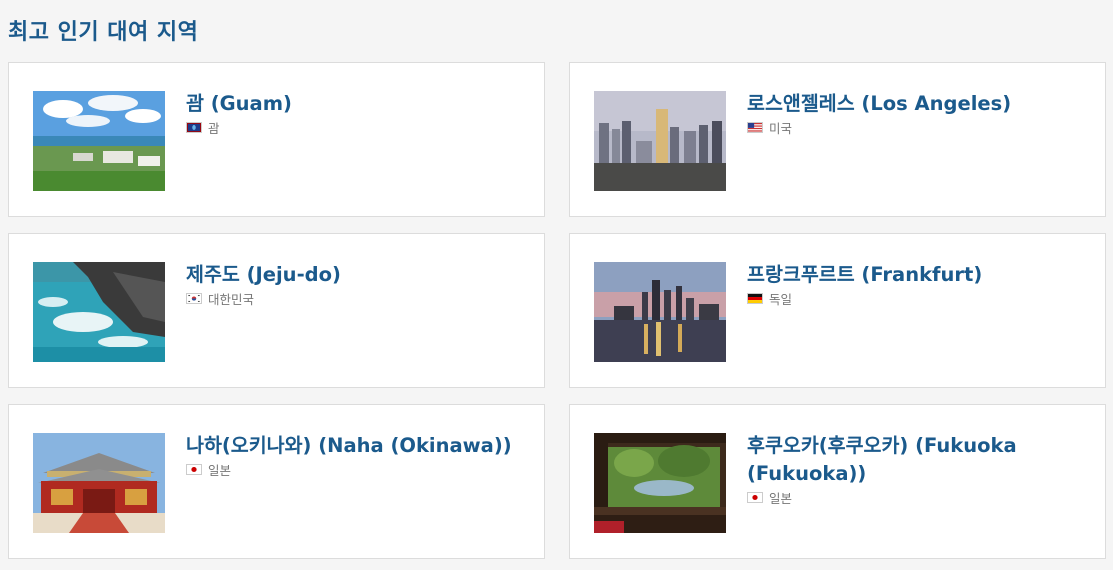 The height and width of the screenshot is (570, 1113). What do you see at coordinates (194, 298) in the screenshot?
I see `south-korea-flag-icon` at bounding box center [194, 298].